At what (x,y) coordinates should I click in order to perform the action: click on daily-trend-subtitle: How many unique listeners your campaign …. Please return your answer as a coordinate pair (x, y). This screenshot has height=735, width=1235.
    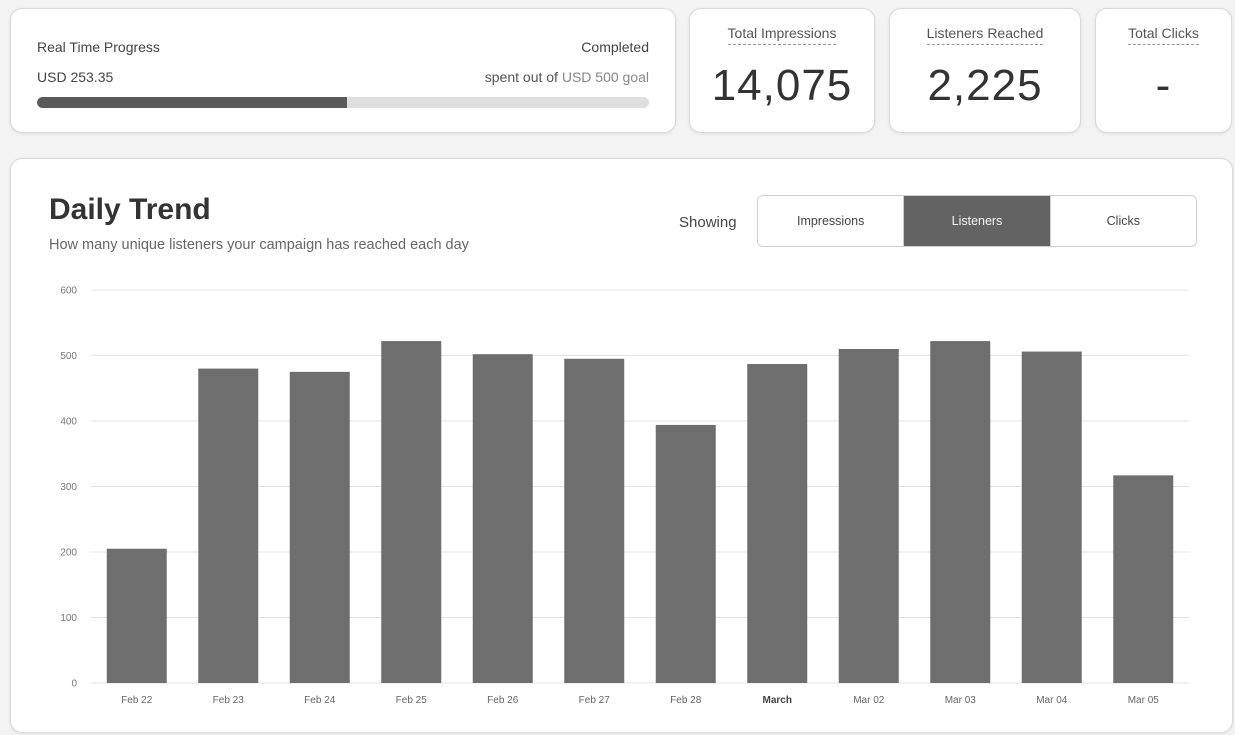
    Looking at the image, I should click on (259, 245).